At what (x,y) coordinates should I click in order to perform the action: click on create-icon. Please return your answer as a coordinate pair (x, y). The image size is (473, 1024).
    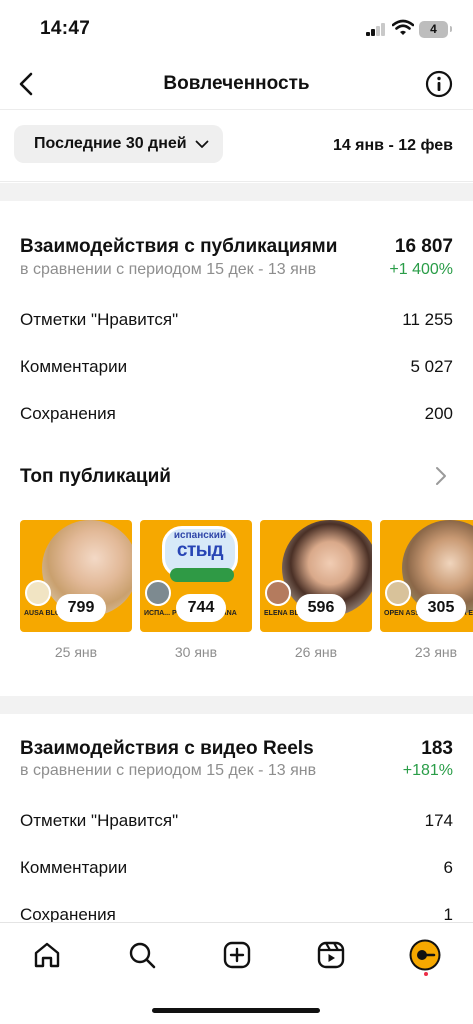
    Looking at the image, I should click on (237, 955).